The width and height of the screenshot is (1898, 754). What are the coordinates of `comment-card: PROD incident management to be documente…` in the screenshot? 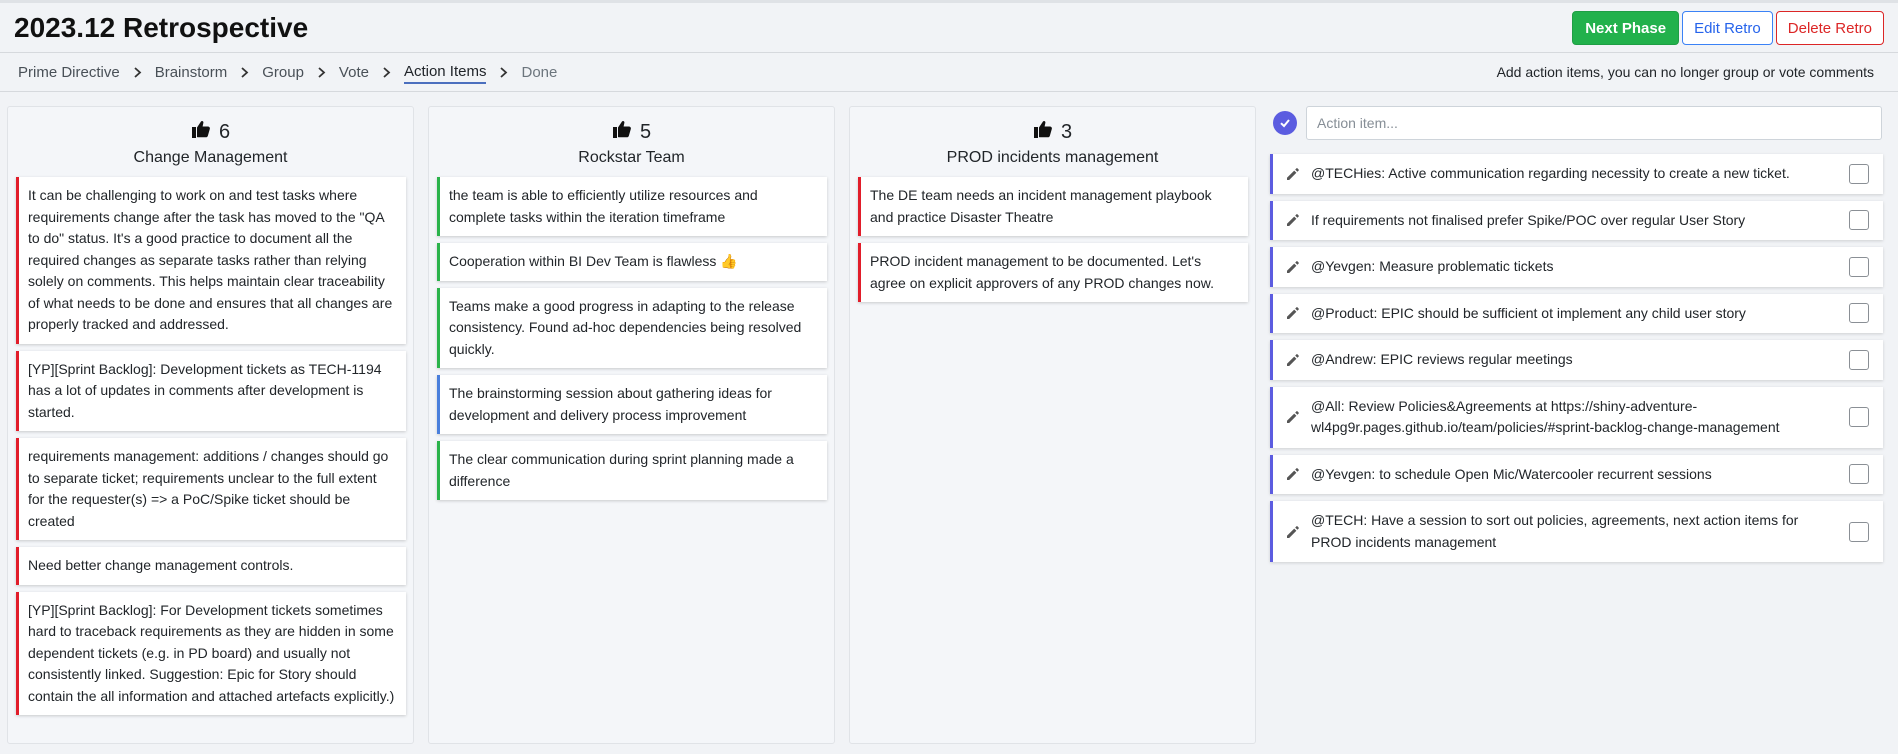 It's located at (1053, 272).